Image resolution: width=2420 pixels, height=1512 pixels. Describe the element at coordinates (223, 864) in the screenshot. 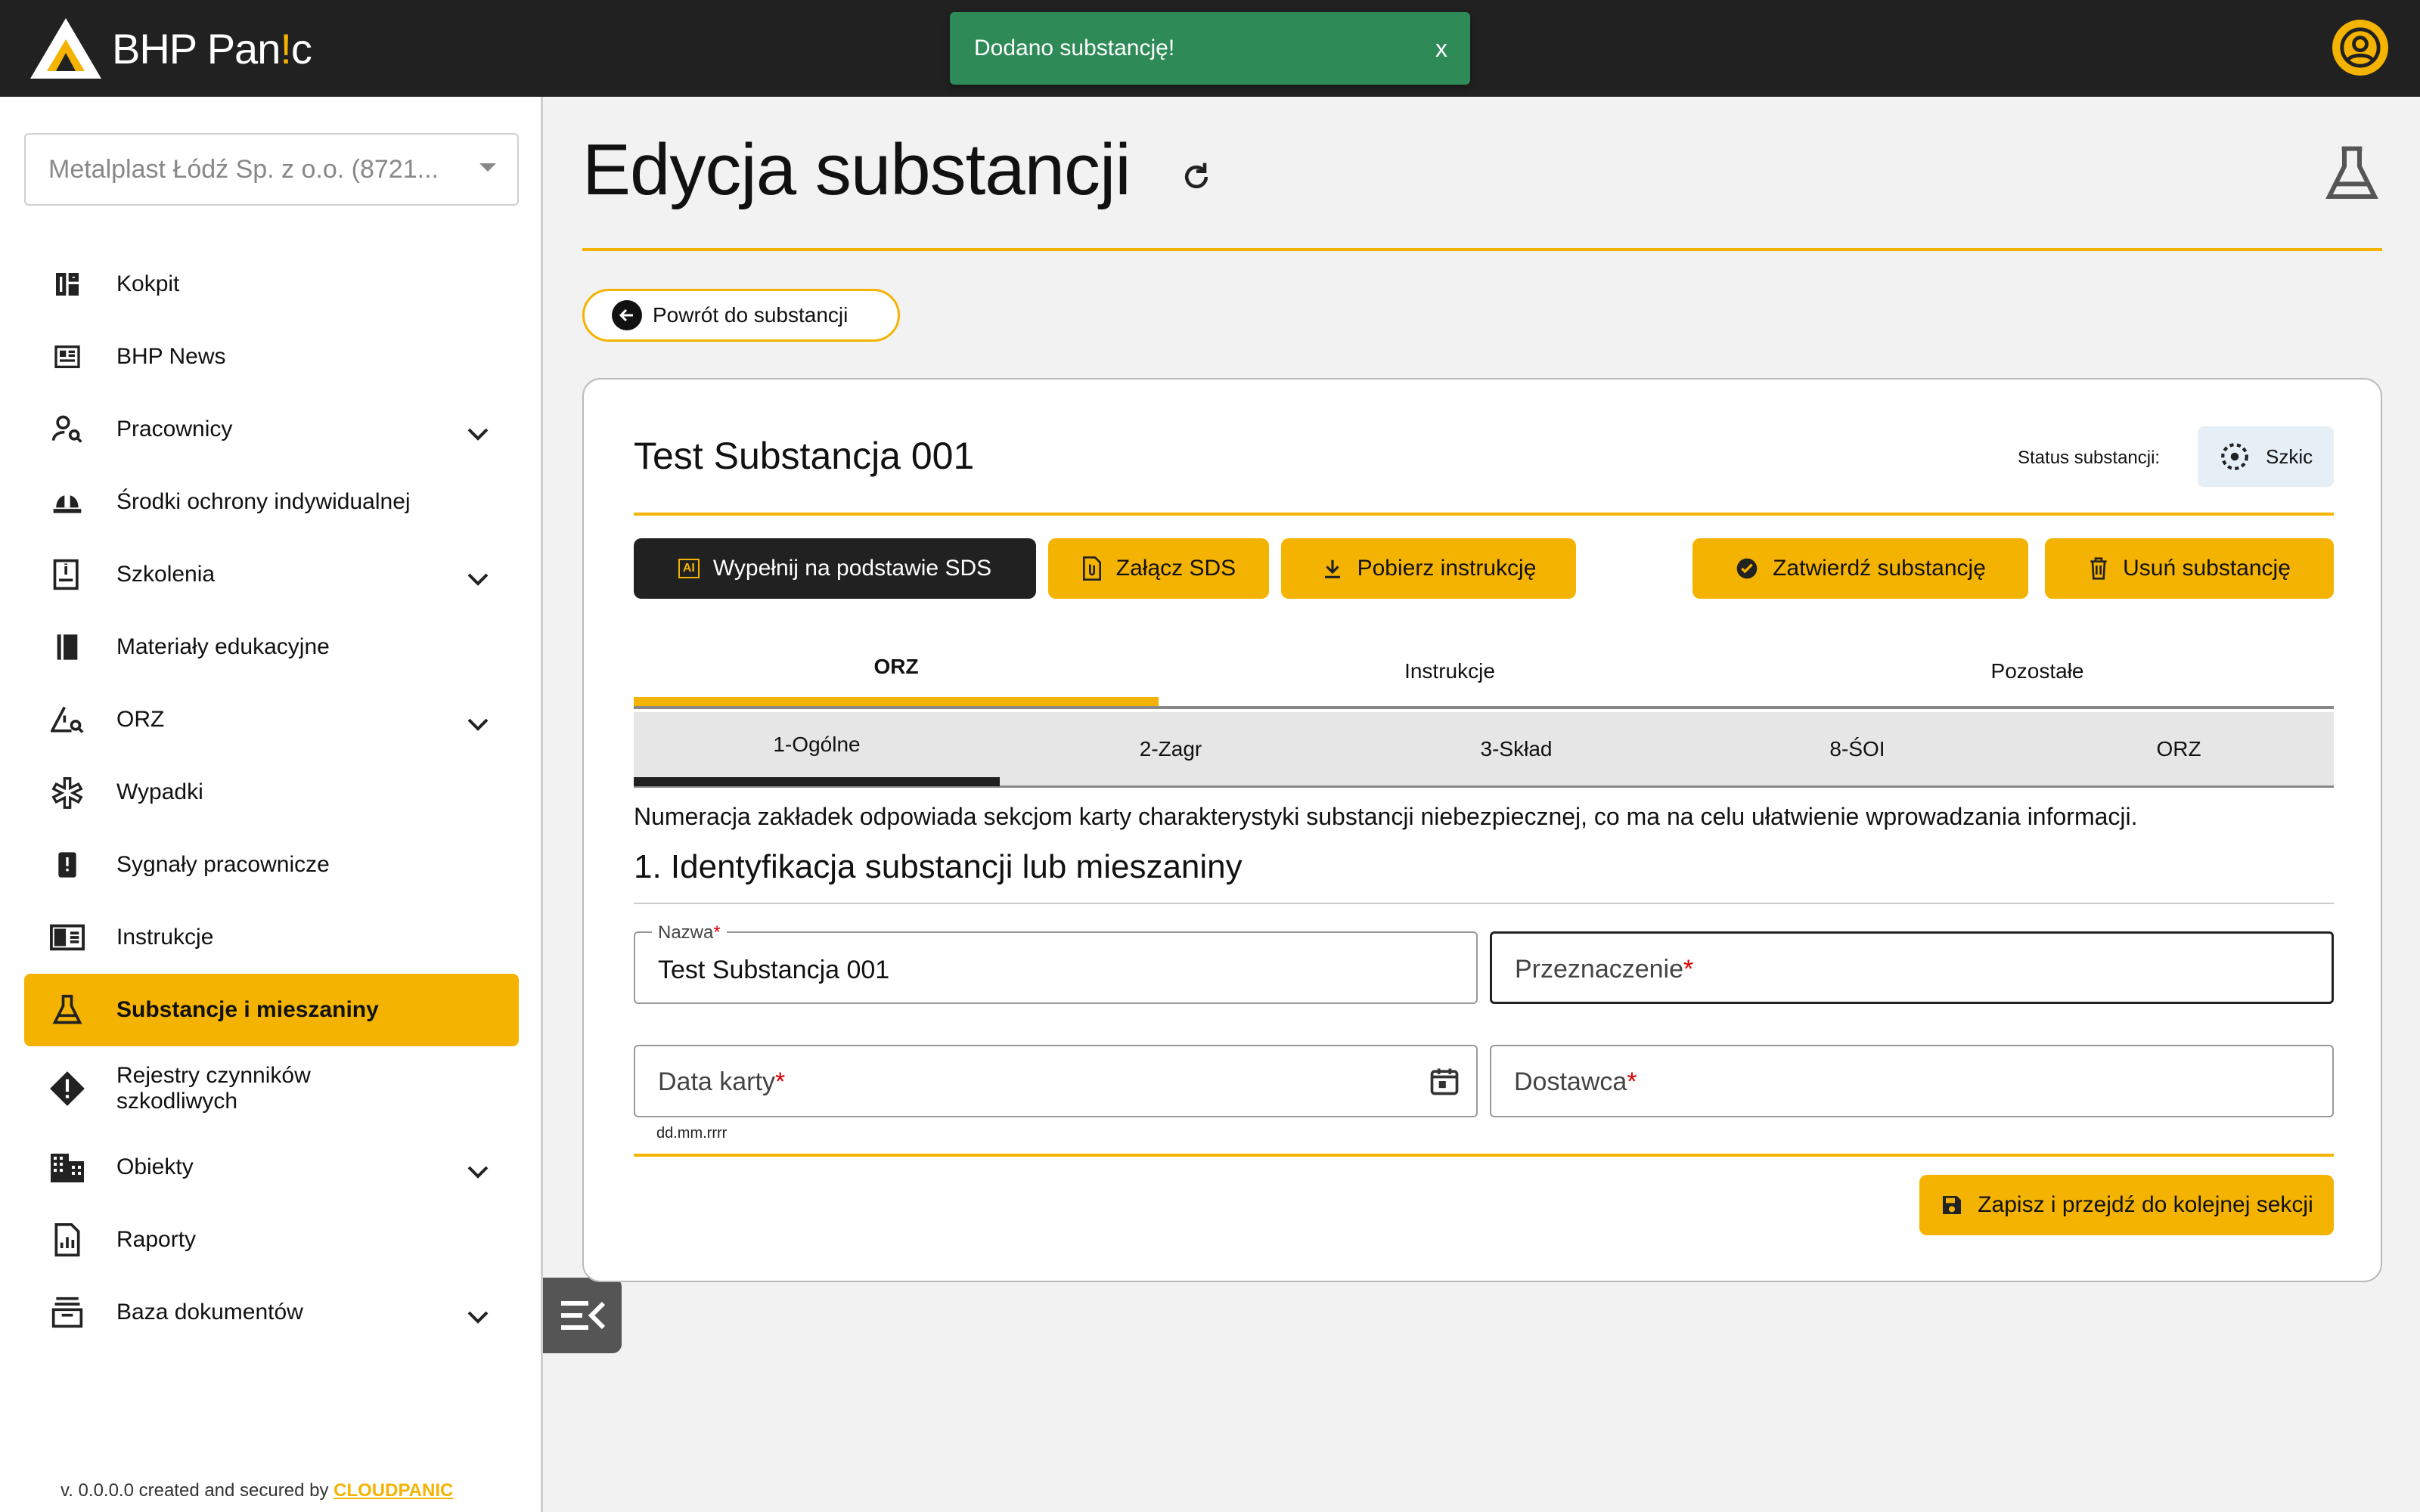

I see `sidebar-item-label: Sygnały pracownicze` at that location.